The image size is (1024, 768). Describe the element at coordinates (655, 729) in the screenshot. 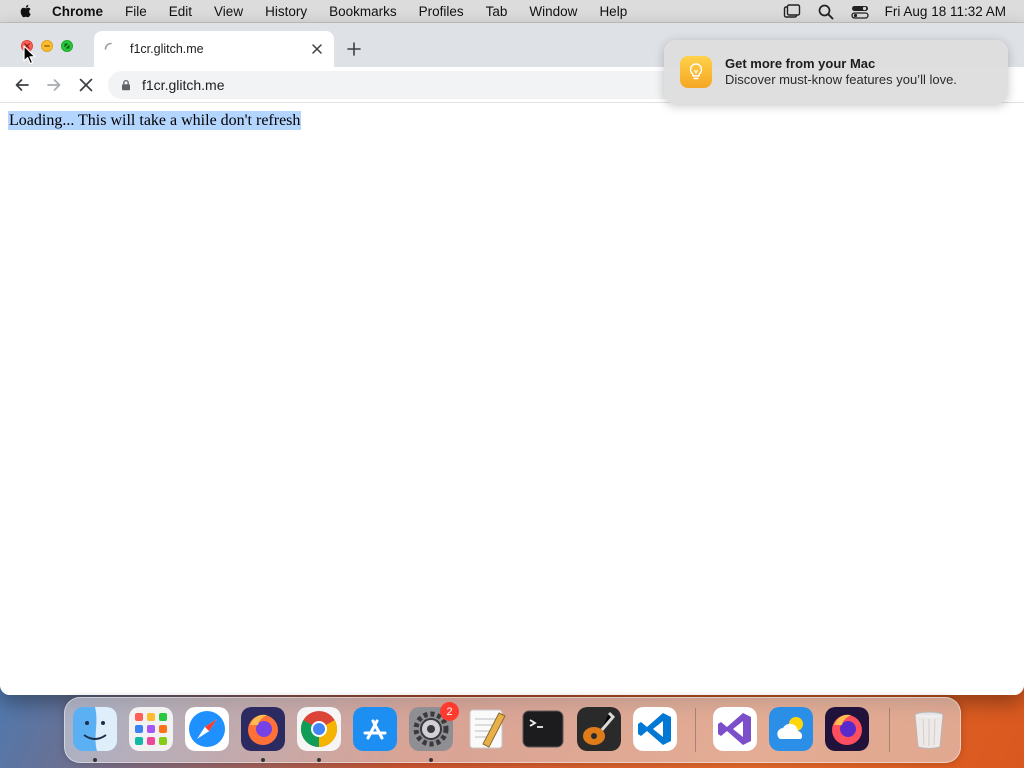

I see `vscode-icon` at that location.